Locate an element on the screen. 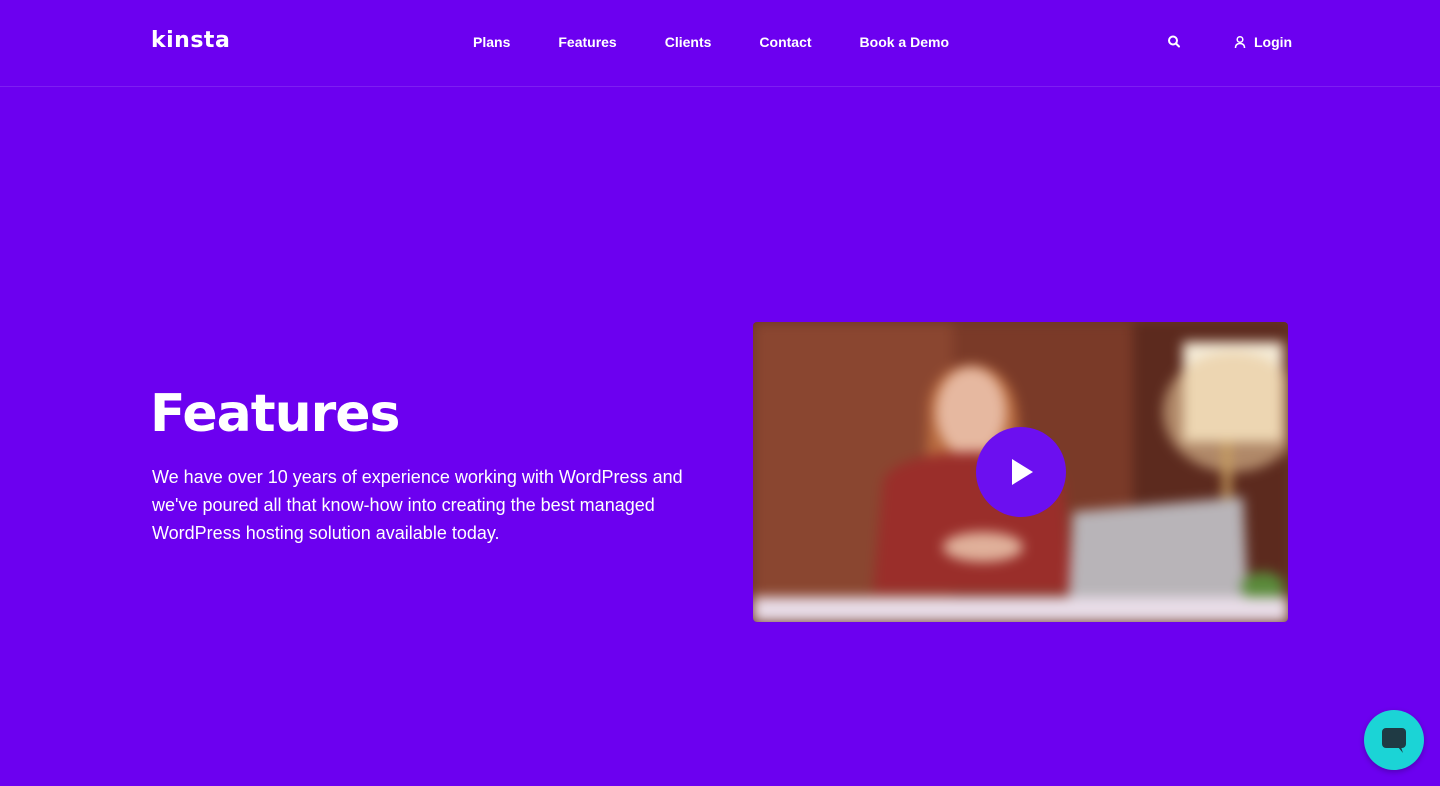 This screenshot has height=786, width=1440. nav-item-book-a-demo: Book a Demo is located at coordinates (904, 42).